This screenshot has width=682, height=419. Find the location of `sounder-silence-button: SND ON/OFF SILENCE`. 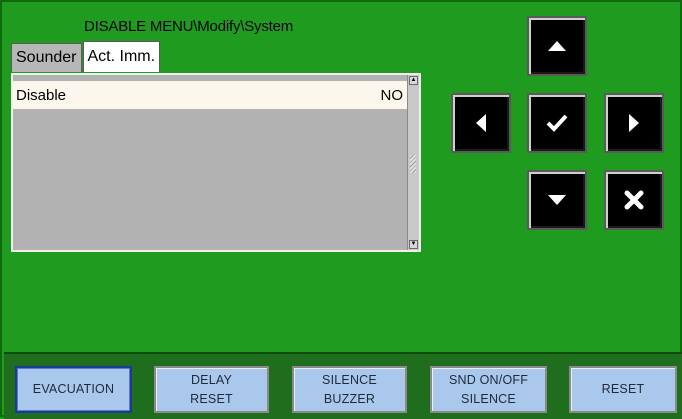

sounder-silence-button: SND ON/OFF SILENCE is located at coordinates (488, 389).